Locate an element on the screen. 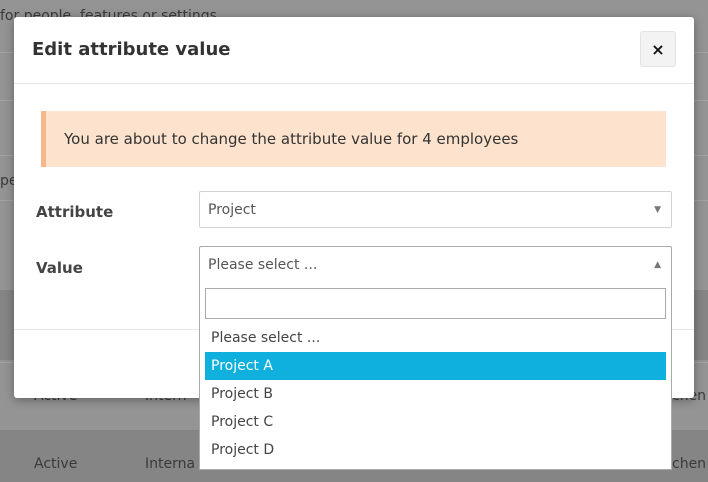 This screenshot has width=708, height=482. modal-header: Edit attribute value × is located at coordinates (354, 50).